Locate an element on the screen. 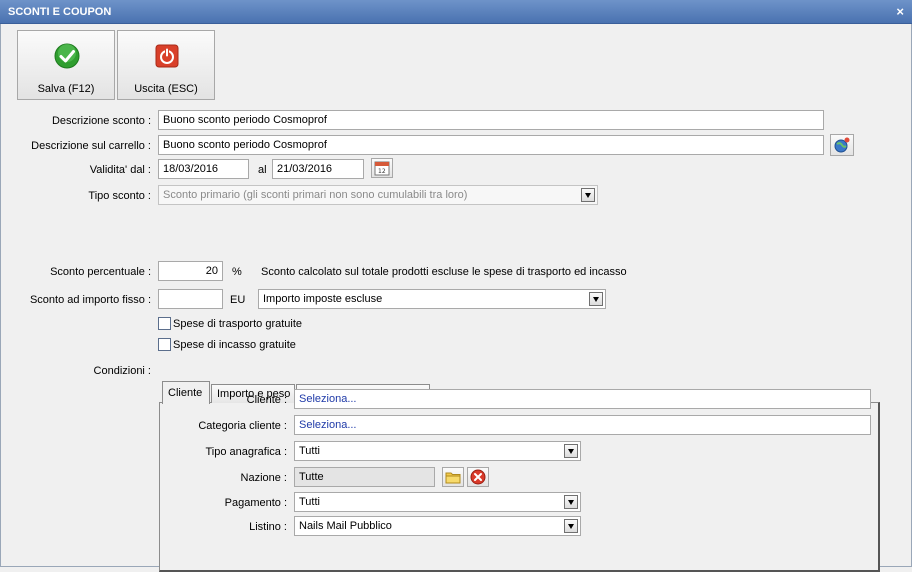  validita-from-input: 18/03/2016 is located at coordinates (203, 169).